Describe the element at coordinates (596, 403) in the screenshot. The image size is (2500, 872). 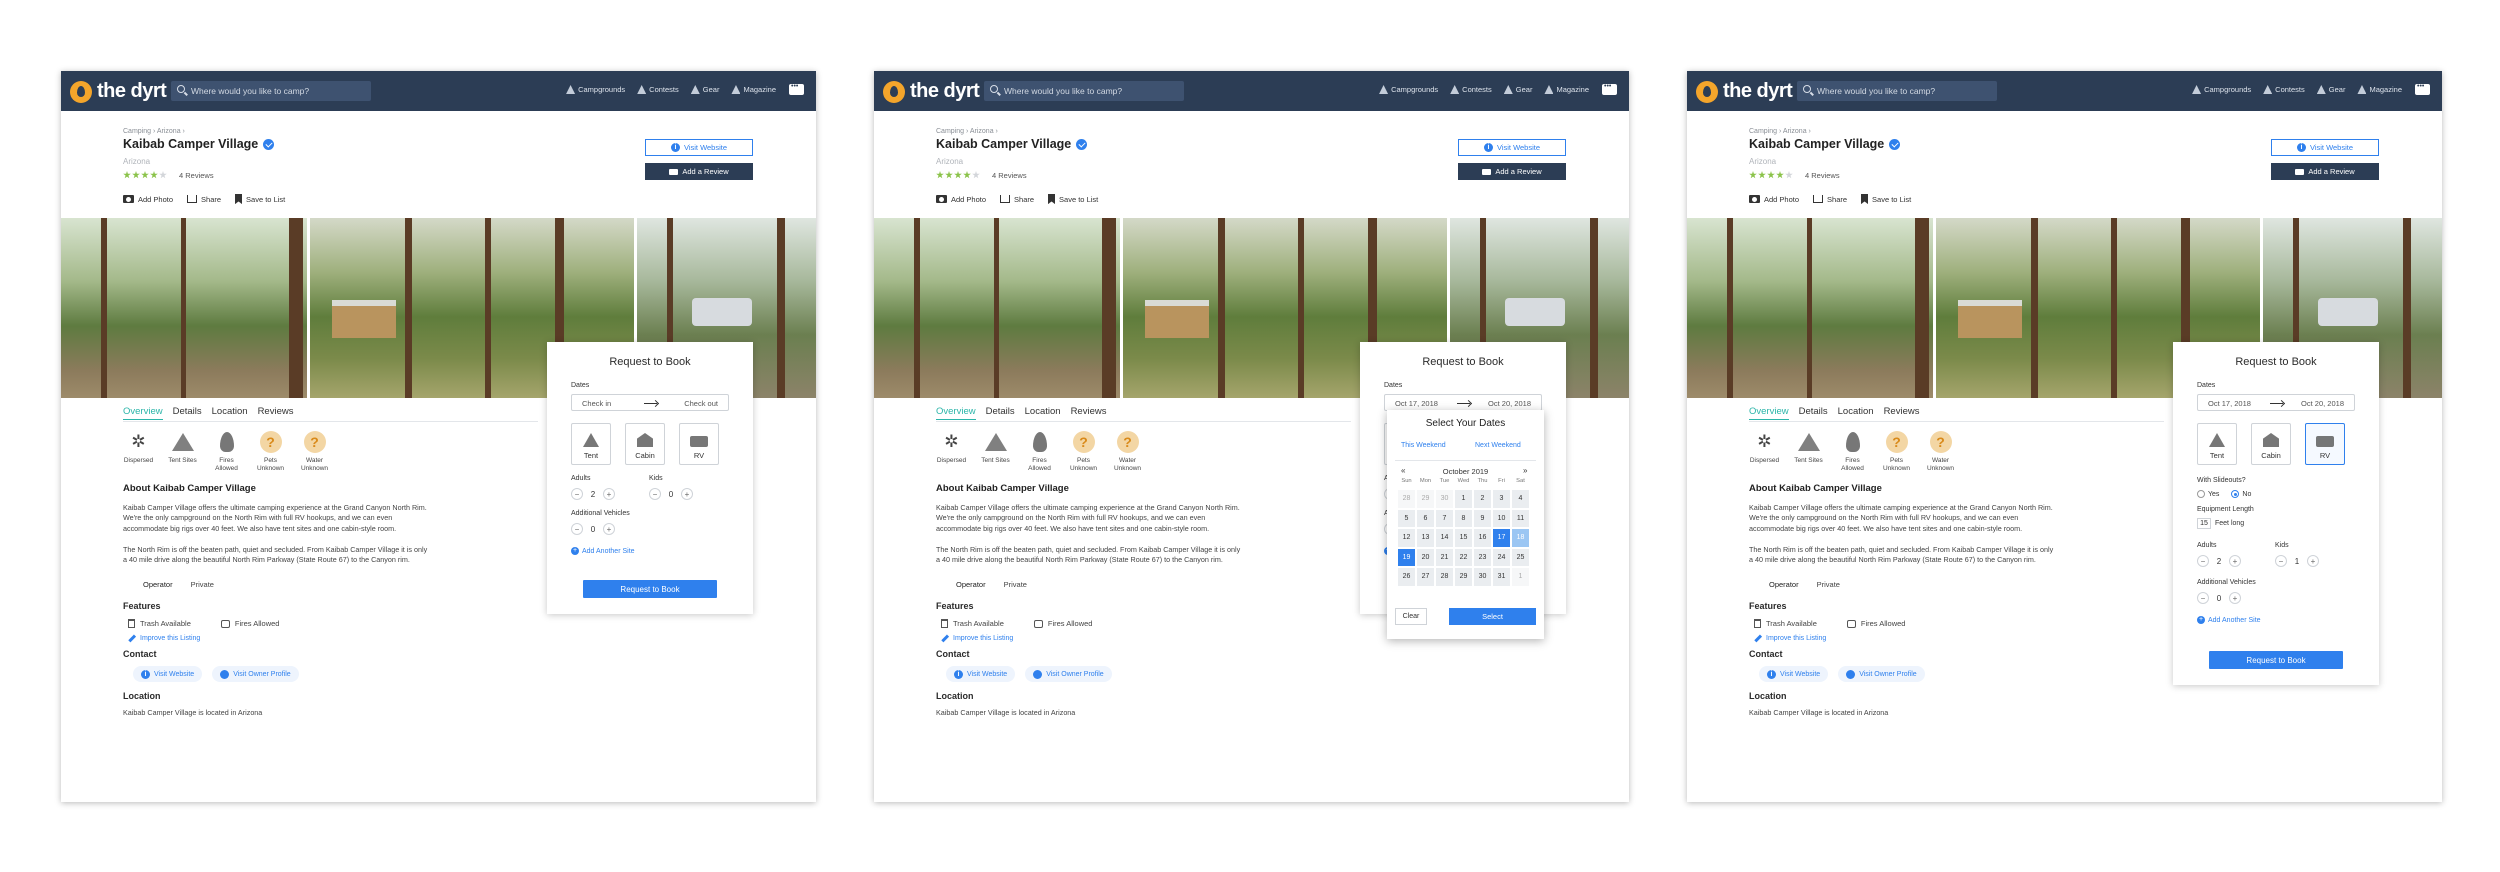
I see `check-in-field: Check in` at that location.